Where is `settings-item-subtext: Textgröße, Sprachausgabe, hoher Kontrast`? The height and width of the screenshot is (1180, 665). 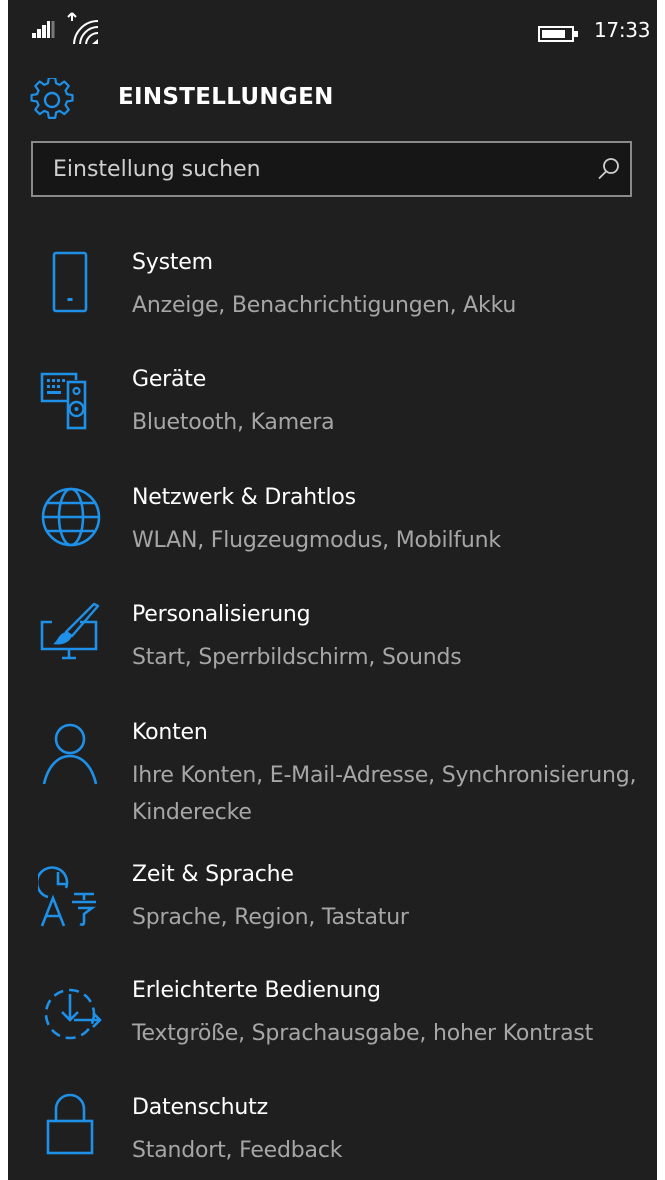
settings-item-subtext: Textgröße, Sprachausgabe, hoher Kontrast is located at coordinates (363, 1033).